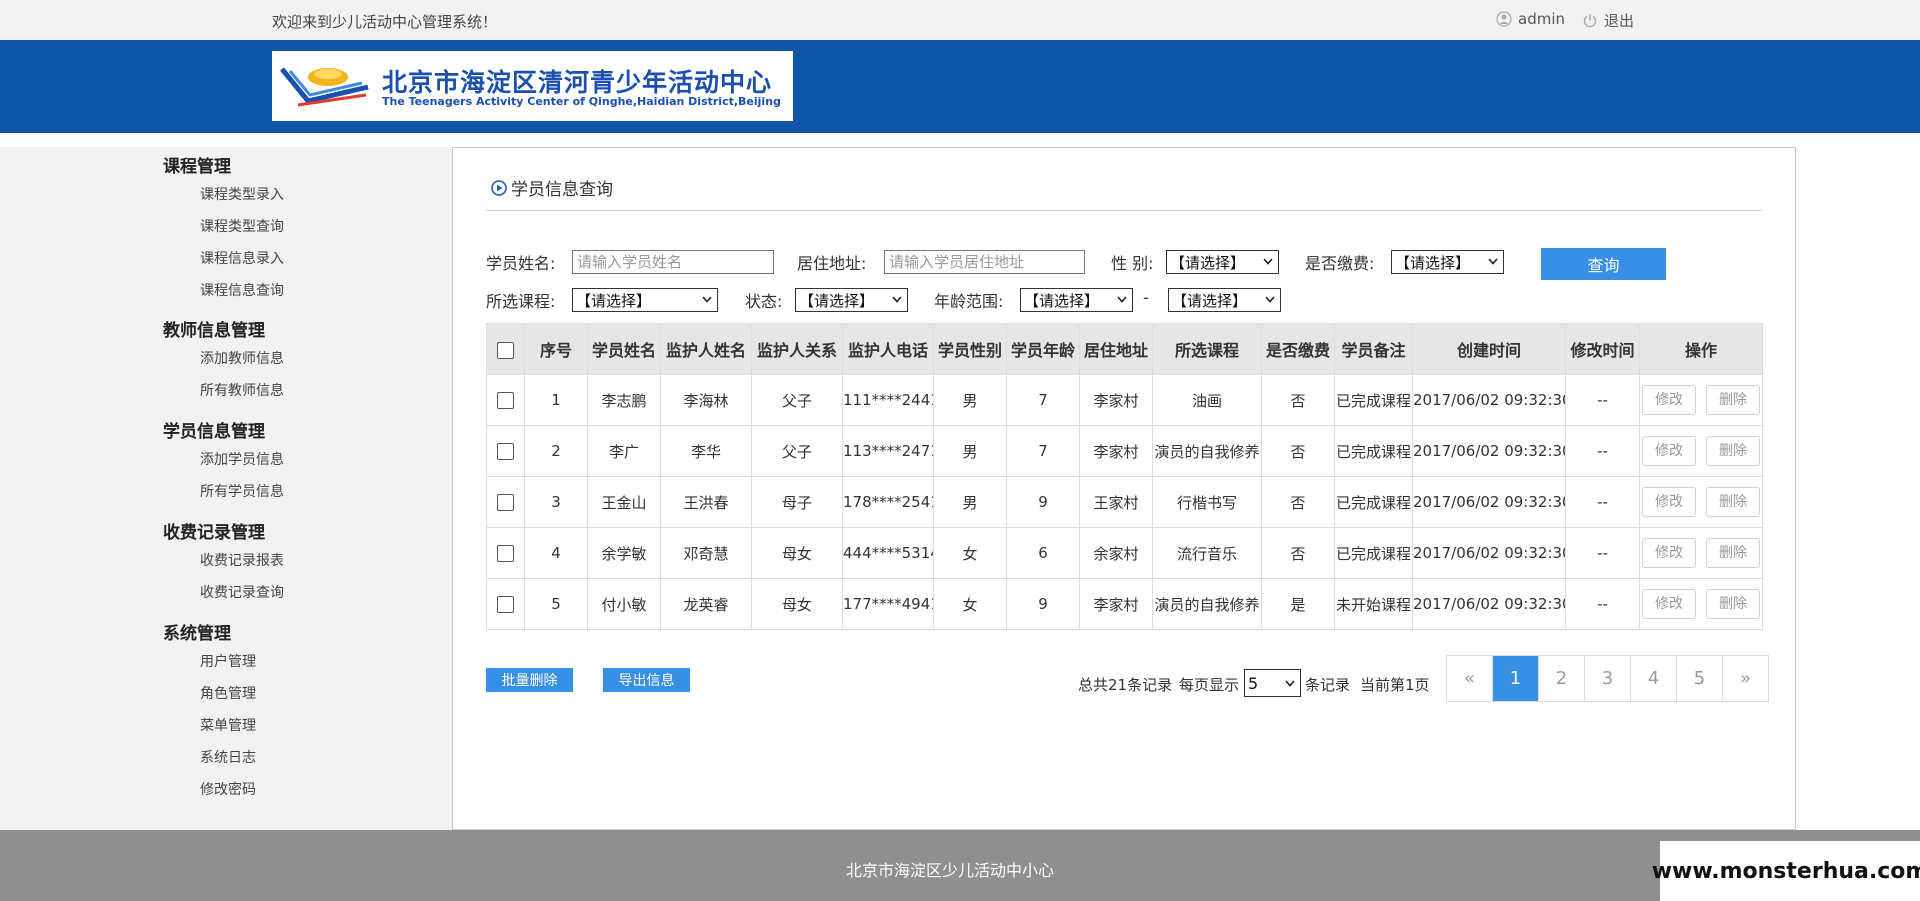 This screenshot has height=901, width=1920. What do you see at coordinates (888, 502) in the screenshot?
I see `table-cell: 178****2541` at bounding box center [888, 502].